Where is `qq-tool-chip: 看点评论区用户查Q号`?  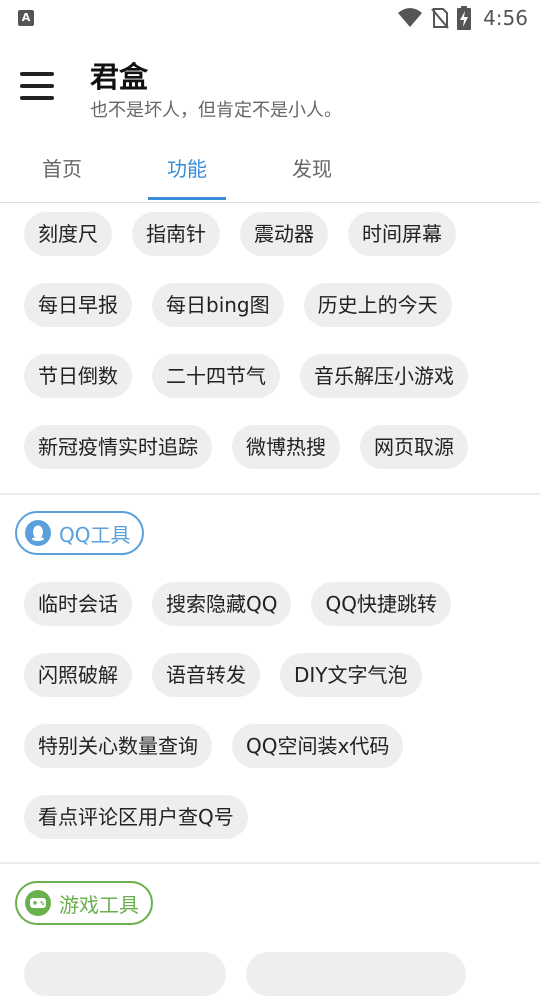 qq-tool-chip: 看点评论区用户查Q号 is located at coordinates (136, 817).